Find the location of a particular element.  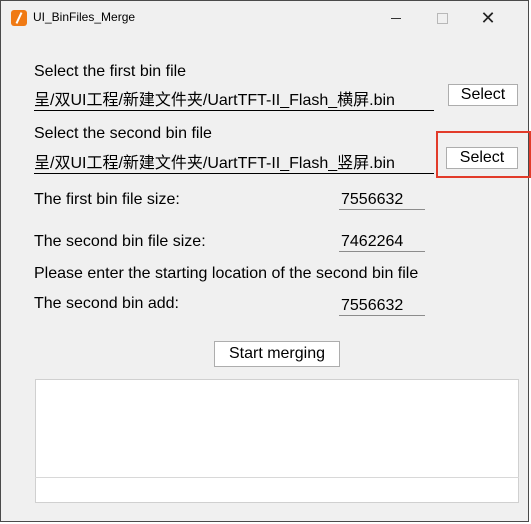

second-size-label: The second bin file size: is located at coordinates (120, 241).